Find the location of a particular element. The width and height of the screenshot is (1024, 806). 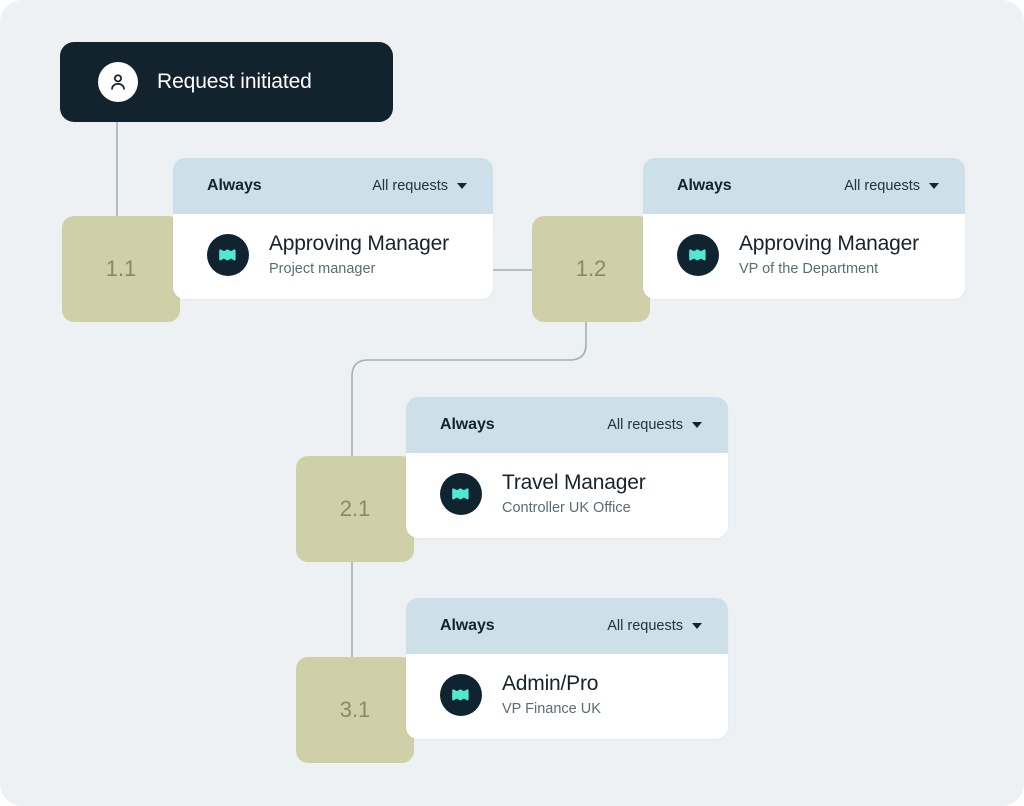

approver-info: Travel Manager Controller UK Office is located at coordinates (574, 494).